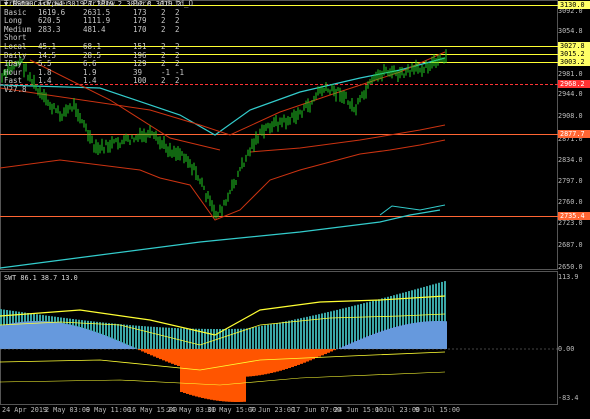  Describe the element at coordinates (570, 116) in the screenshot. I see `price-label: 2908.0` at that location.